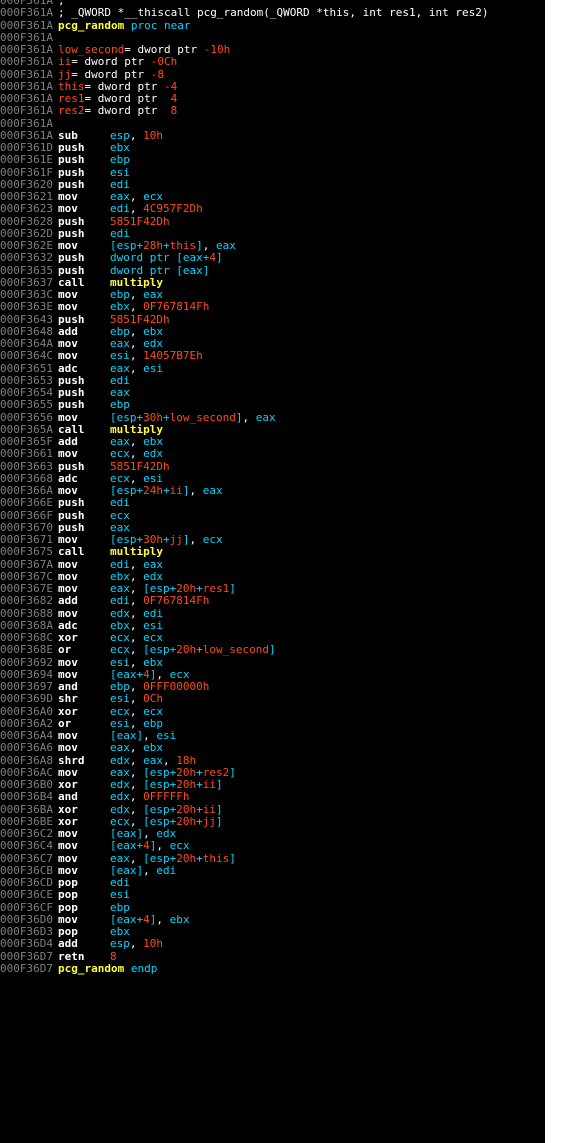 The image size is (563, 1143). What do you see at coordinates (272, 466) in the screenshot?
I see `disasm-line: 000F3663 push 5851F42Dh` at bounding box center [272, 466].